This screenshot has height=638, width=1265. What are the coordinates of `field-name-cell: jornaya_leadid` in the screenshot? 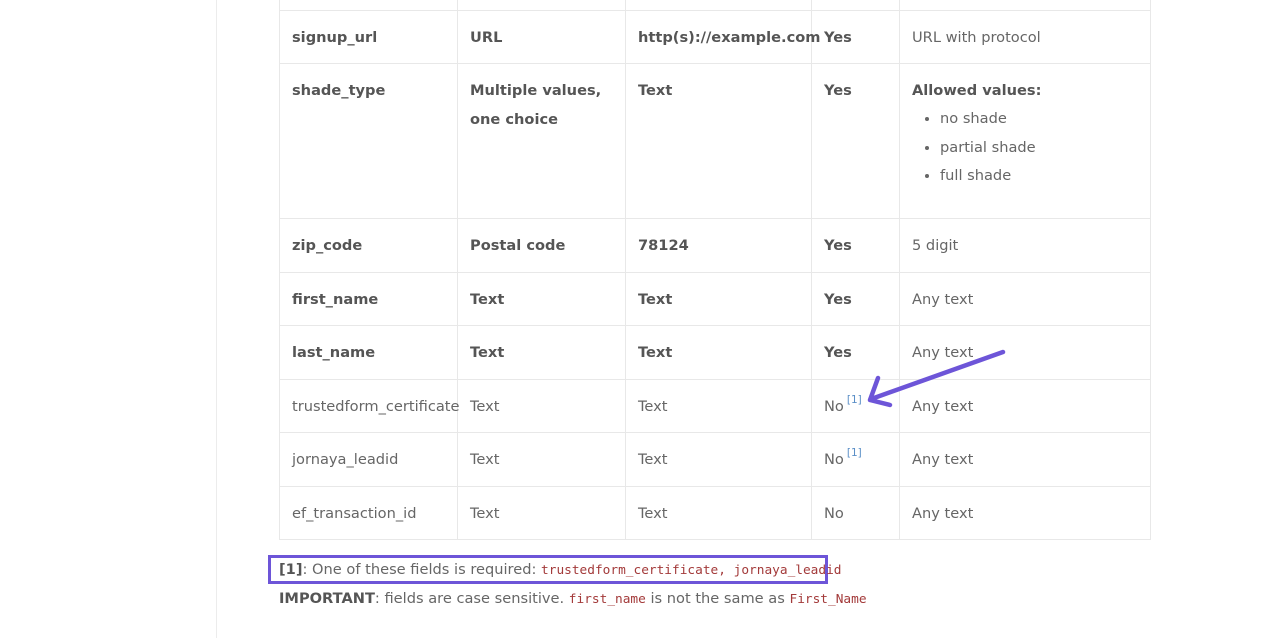 It's located at (368, 459).